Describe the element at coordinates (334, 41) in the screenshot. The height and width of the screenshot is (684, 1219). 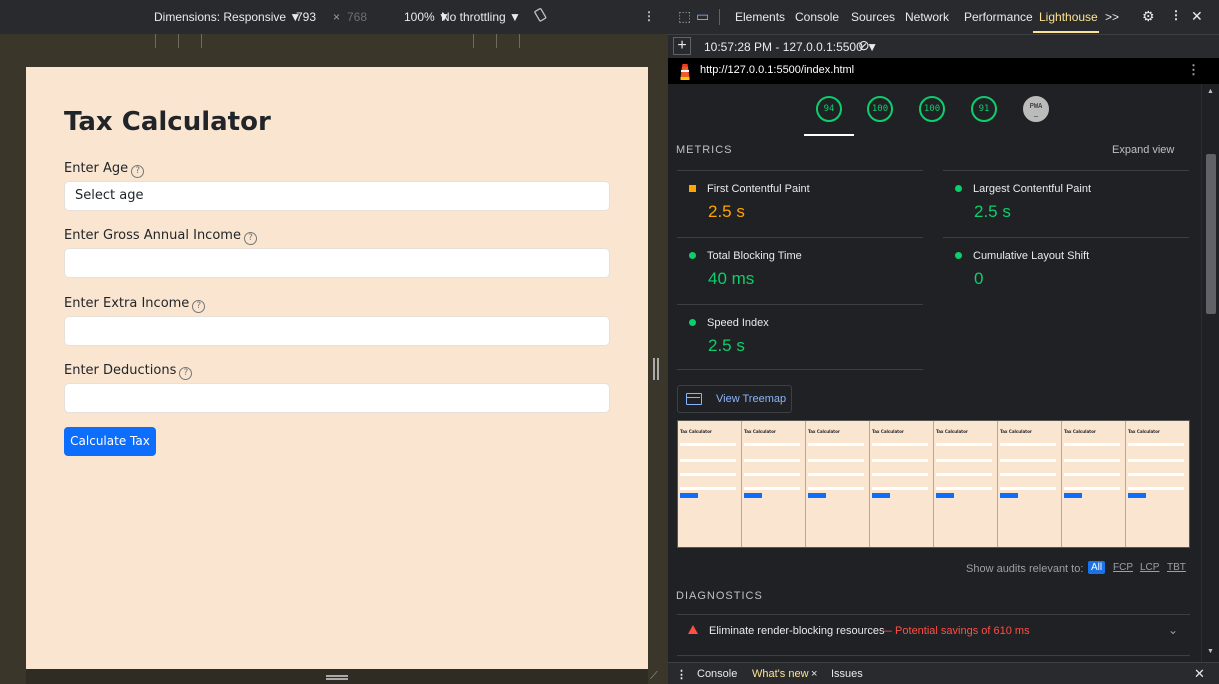
I see `media-query-bar` at that location.